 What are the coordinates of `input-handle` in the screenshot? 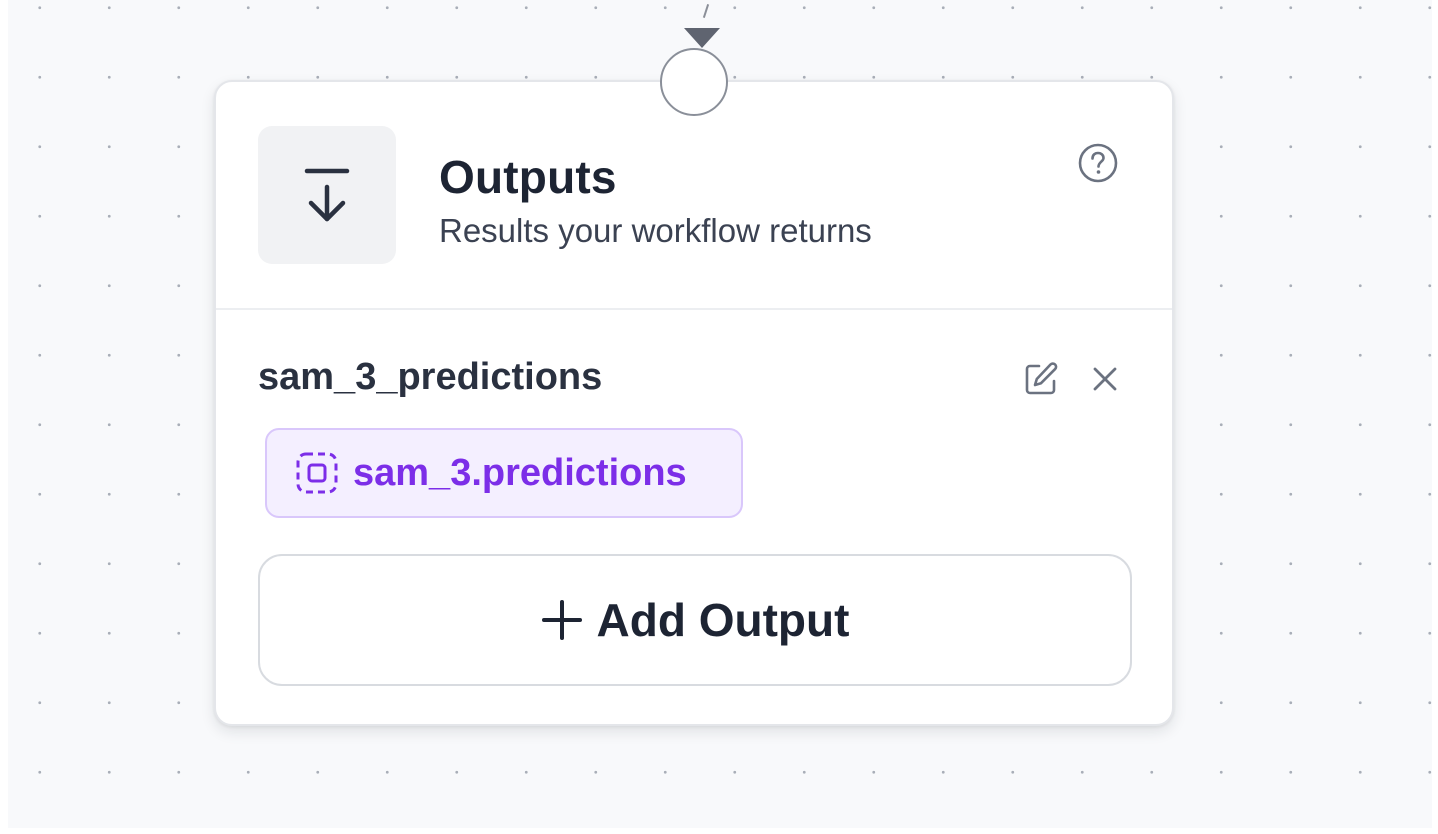 It's located at (694, 82).